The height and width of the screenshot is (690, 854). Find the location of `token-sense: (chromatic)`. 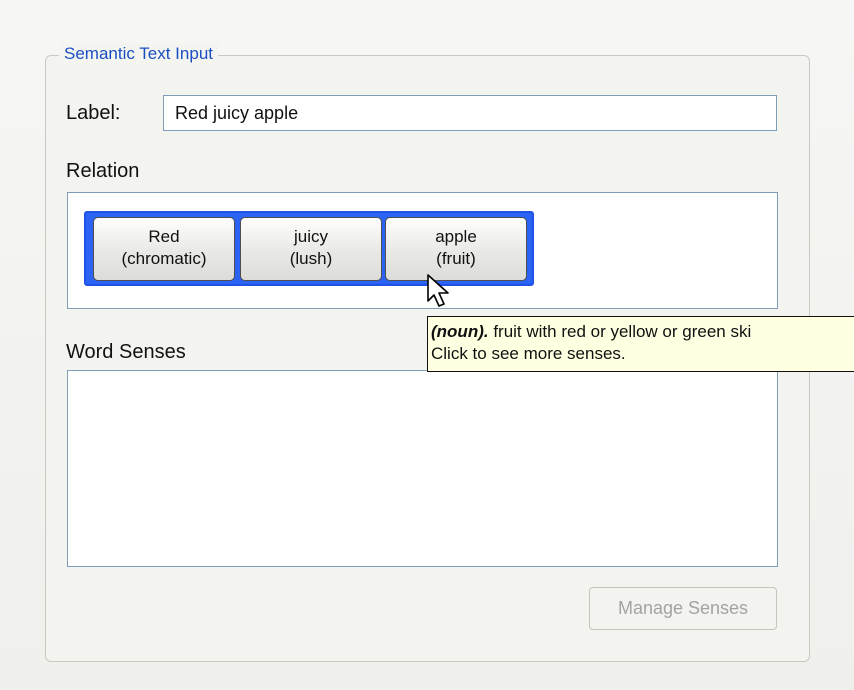

token-sense: (chromatic) is located at coordinates (164, 258).